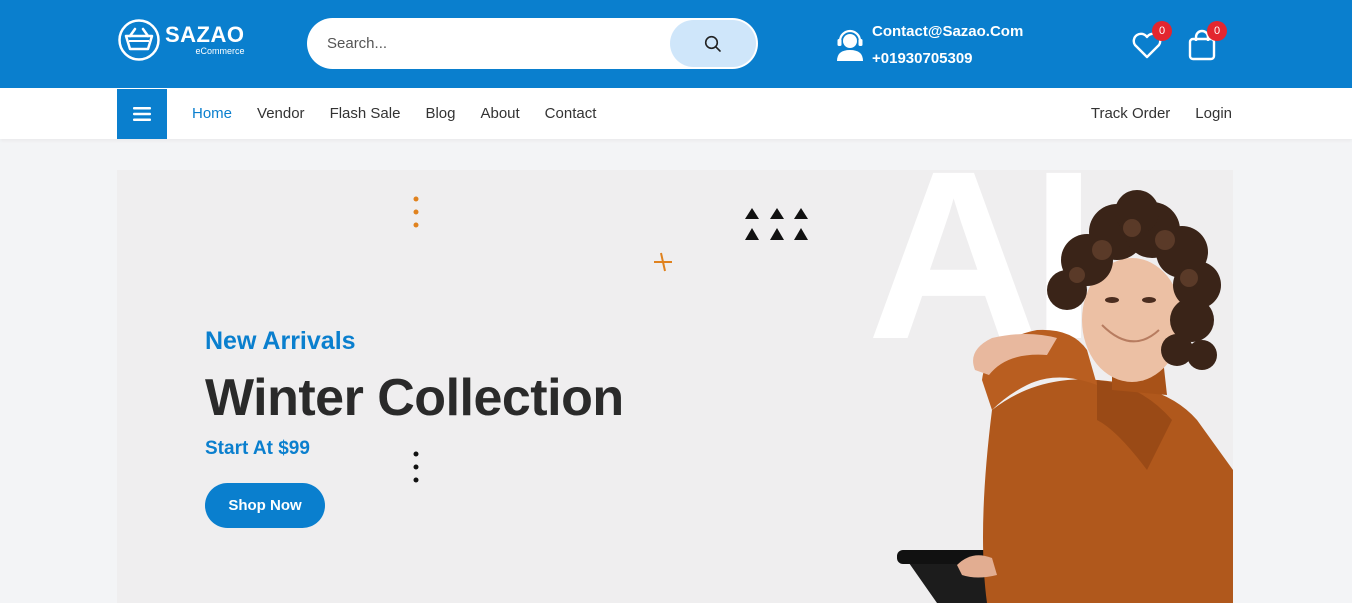 The width and height of the screenshot is (1352, 603). What do you see at coordinates (1162, 31) in the screenshot?
I see `wishlist-count-badge: 0` at bounding box center [1162, 31].